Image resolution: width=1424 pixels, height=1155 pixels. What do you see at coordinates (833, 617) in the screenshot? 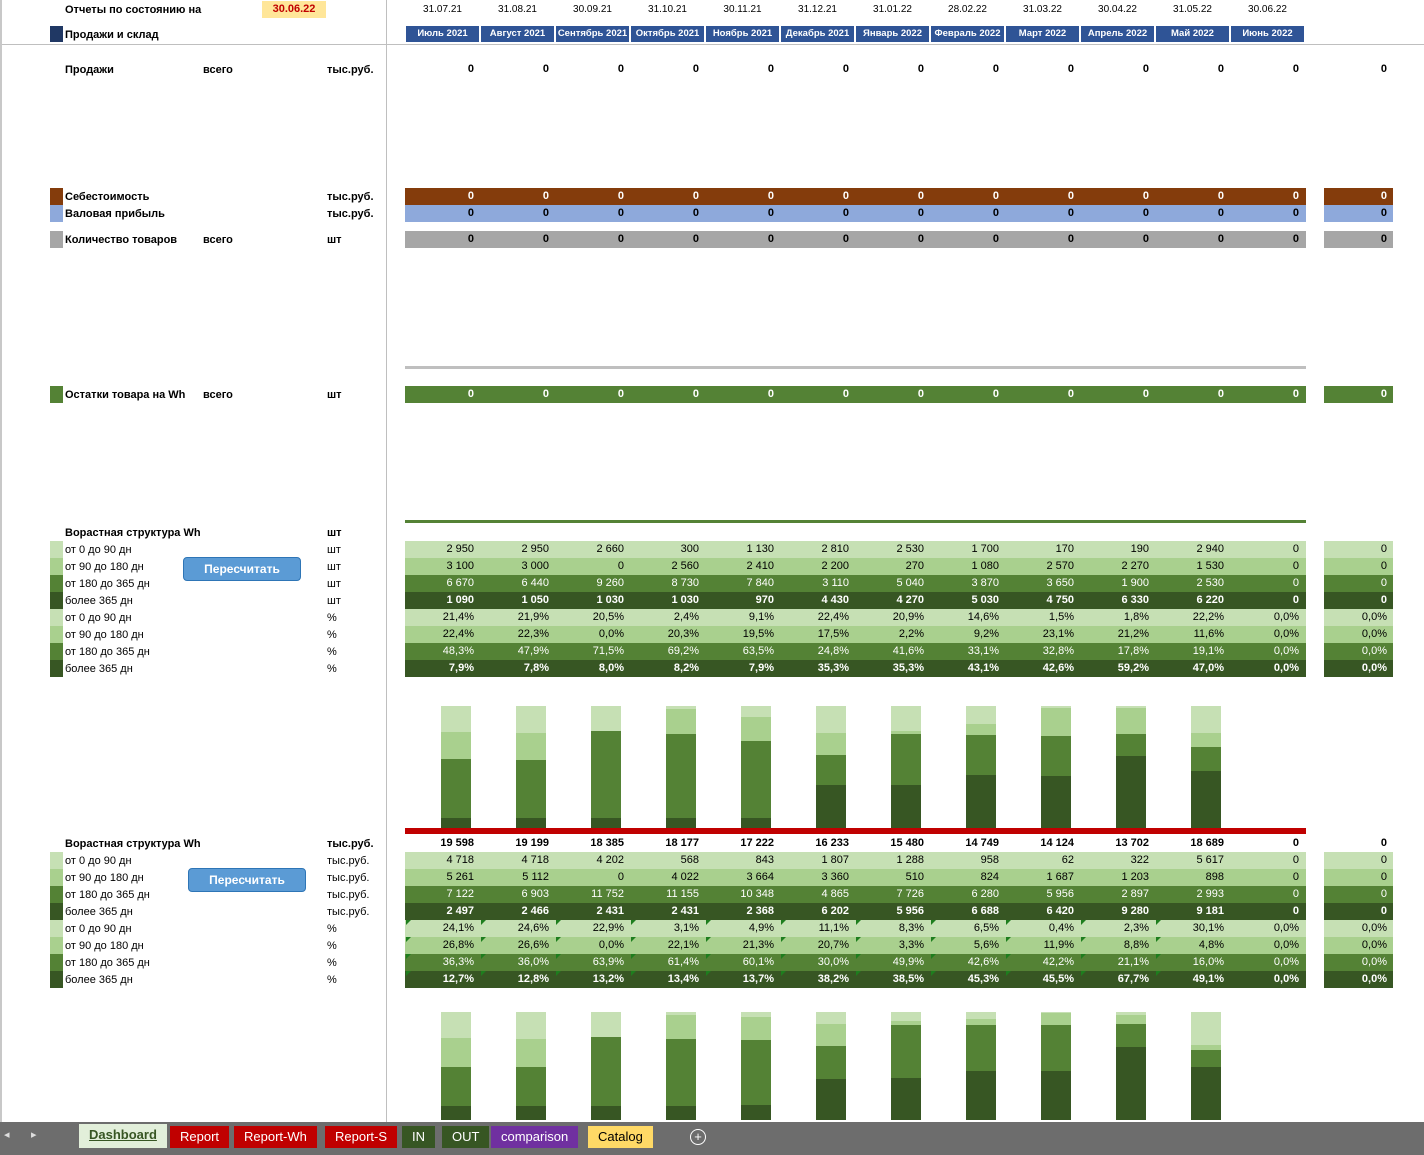
I see `age-cell-value: 22,4%` at bounding box center [833, 617].